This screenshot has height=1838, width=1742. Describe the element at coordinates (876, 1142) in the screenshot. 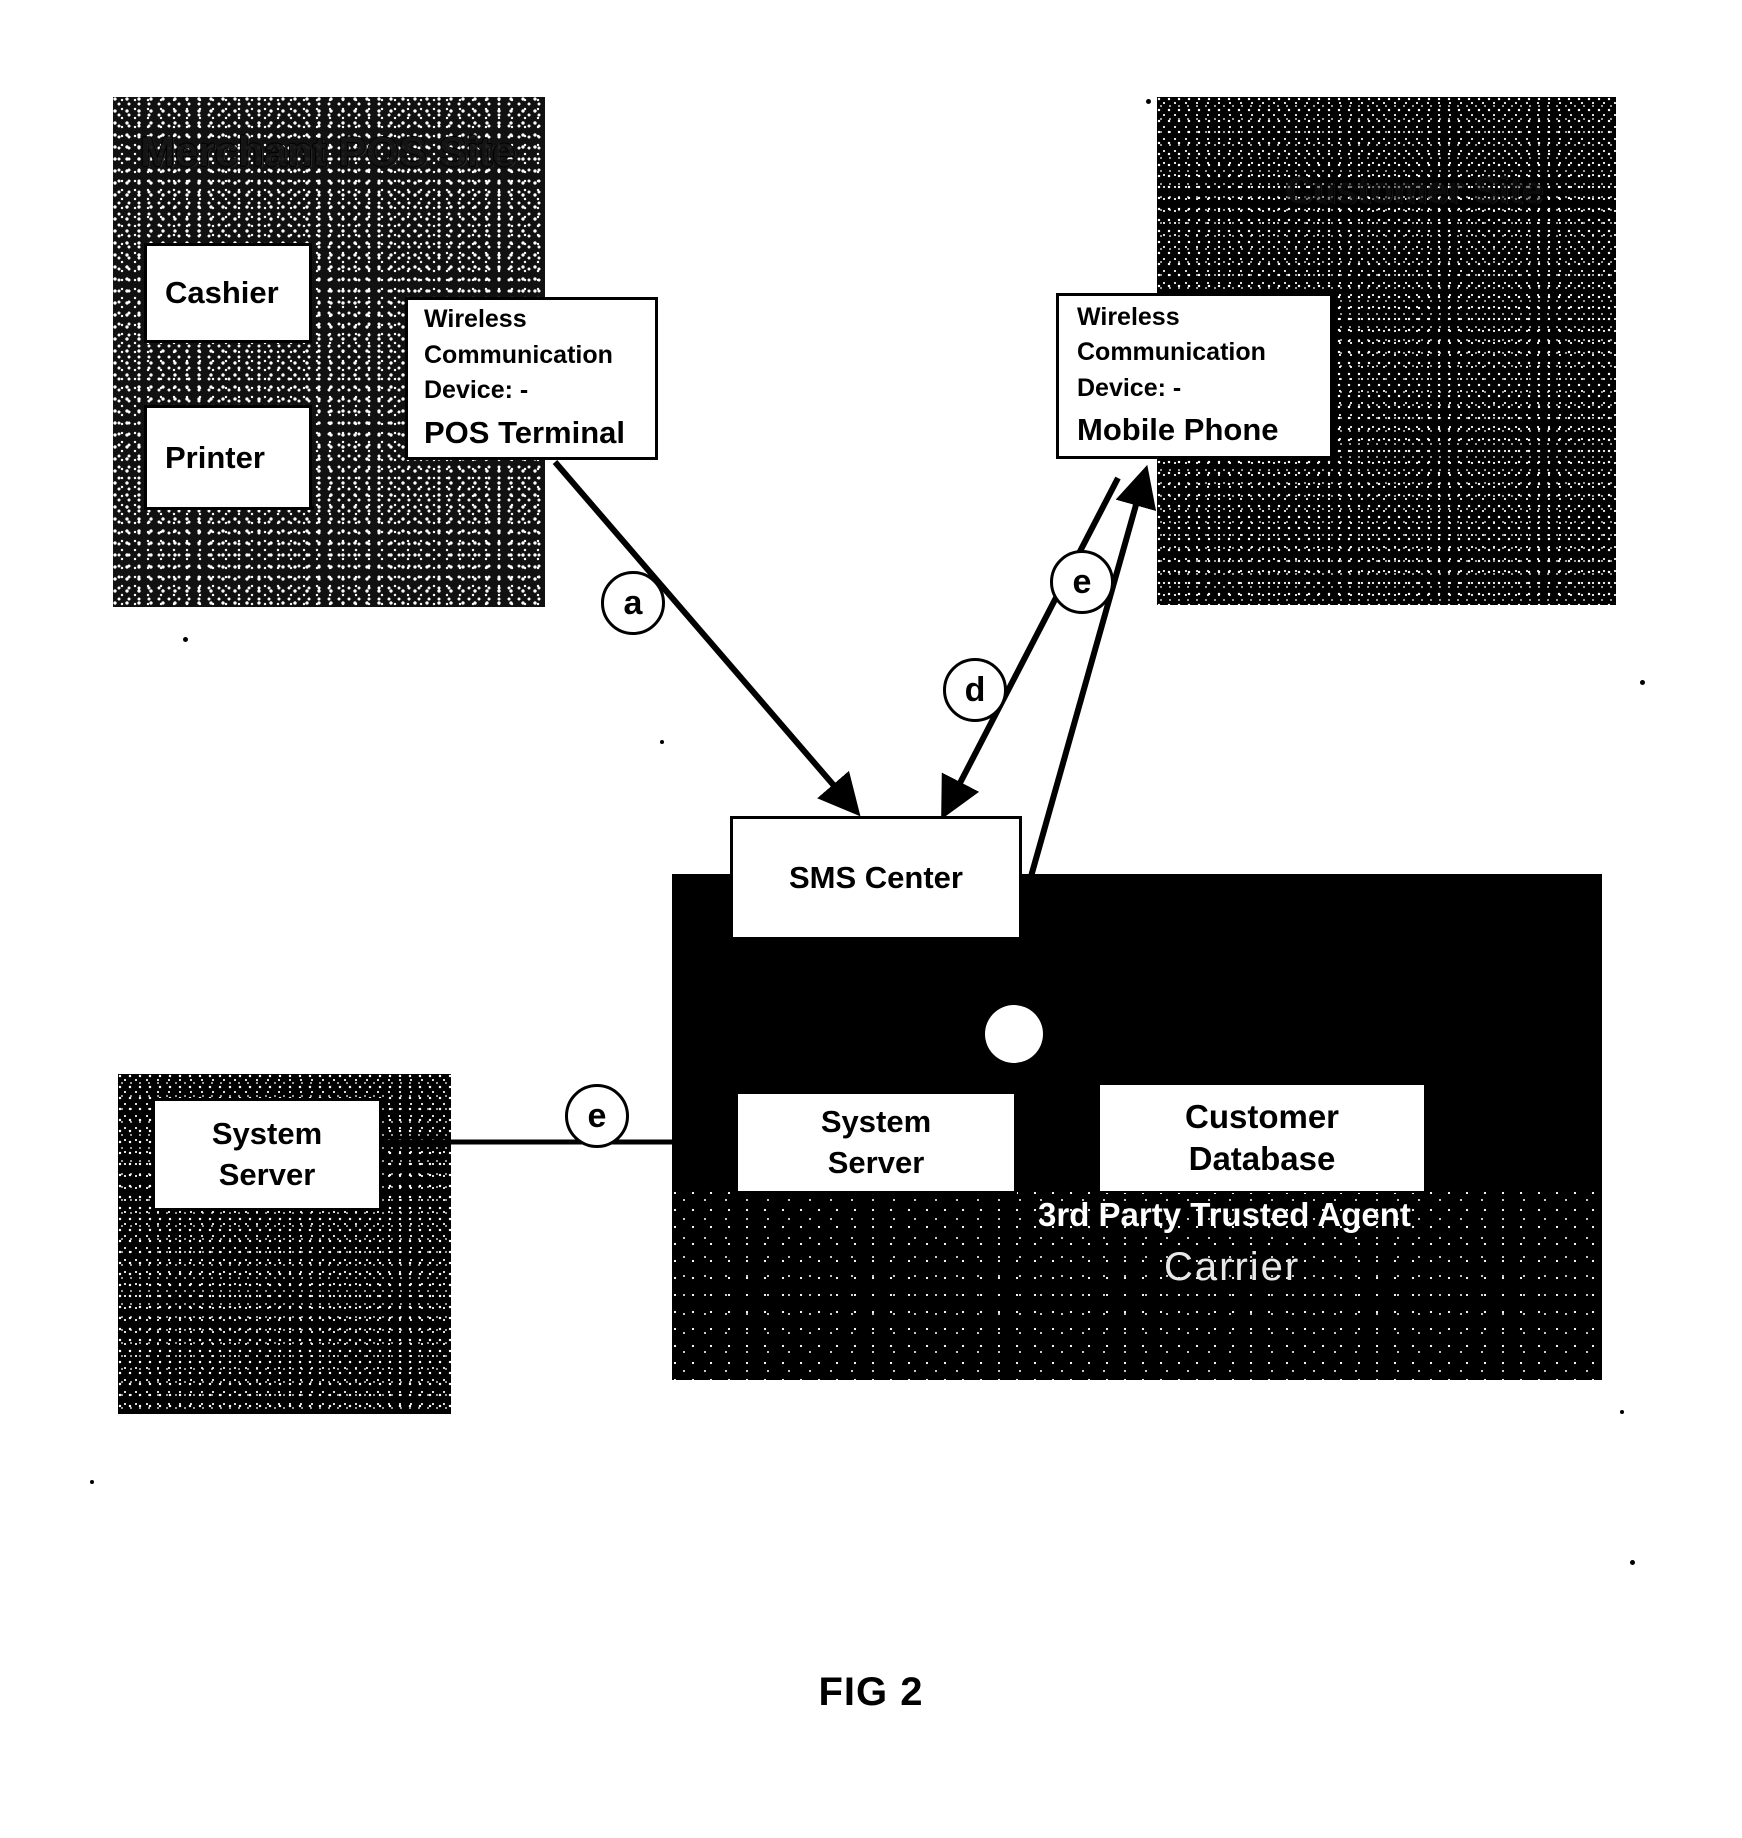

I see `carrier-system-server-node: System Server` at that location.